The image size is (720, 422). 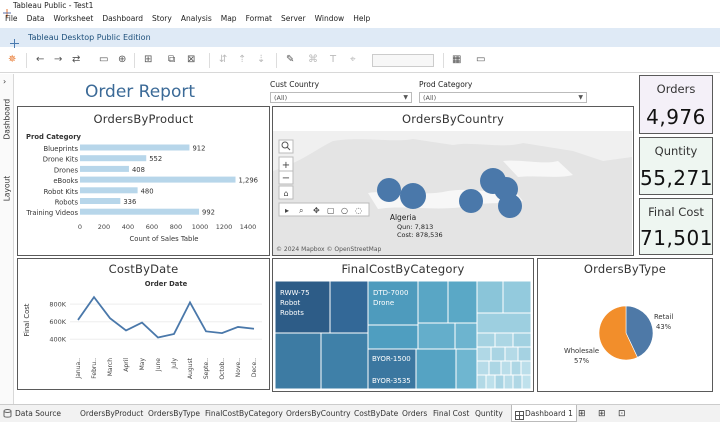 What do you see at coordinates (480, 60) in the screenshot?
I see `presentation-icon: ▭` at bounding box center [480, 60].